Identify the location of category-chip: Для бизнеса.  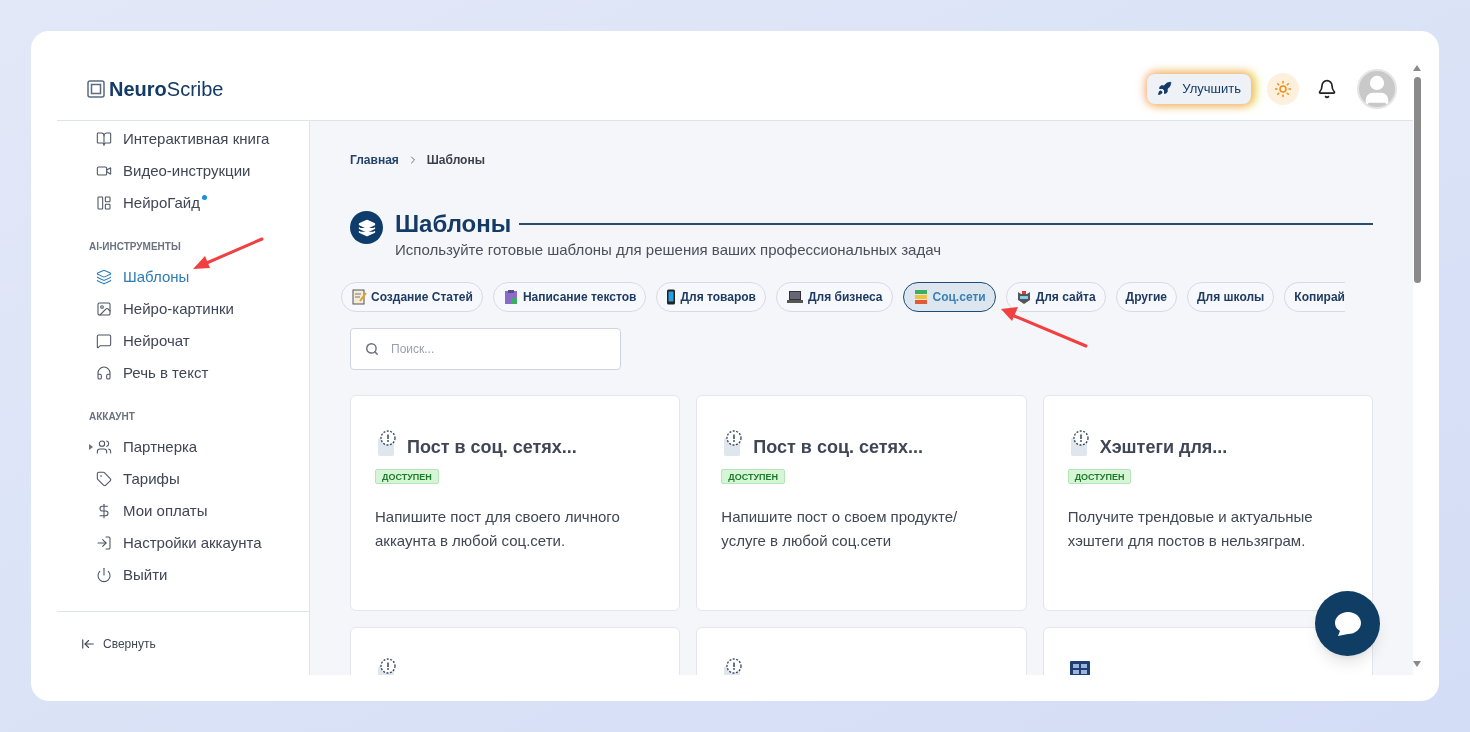
(834, 296).